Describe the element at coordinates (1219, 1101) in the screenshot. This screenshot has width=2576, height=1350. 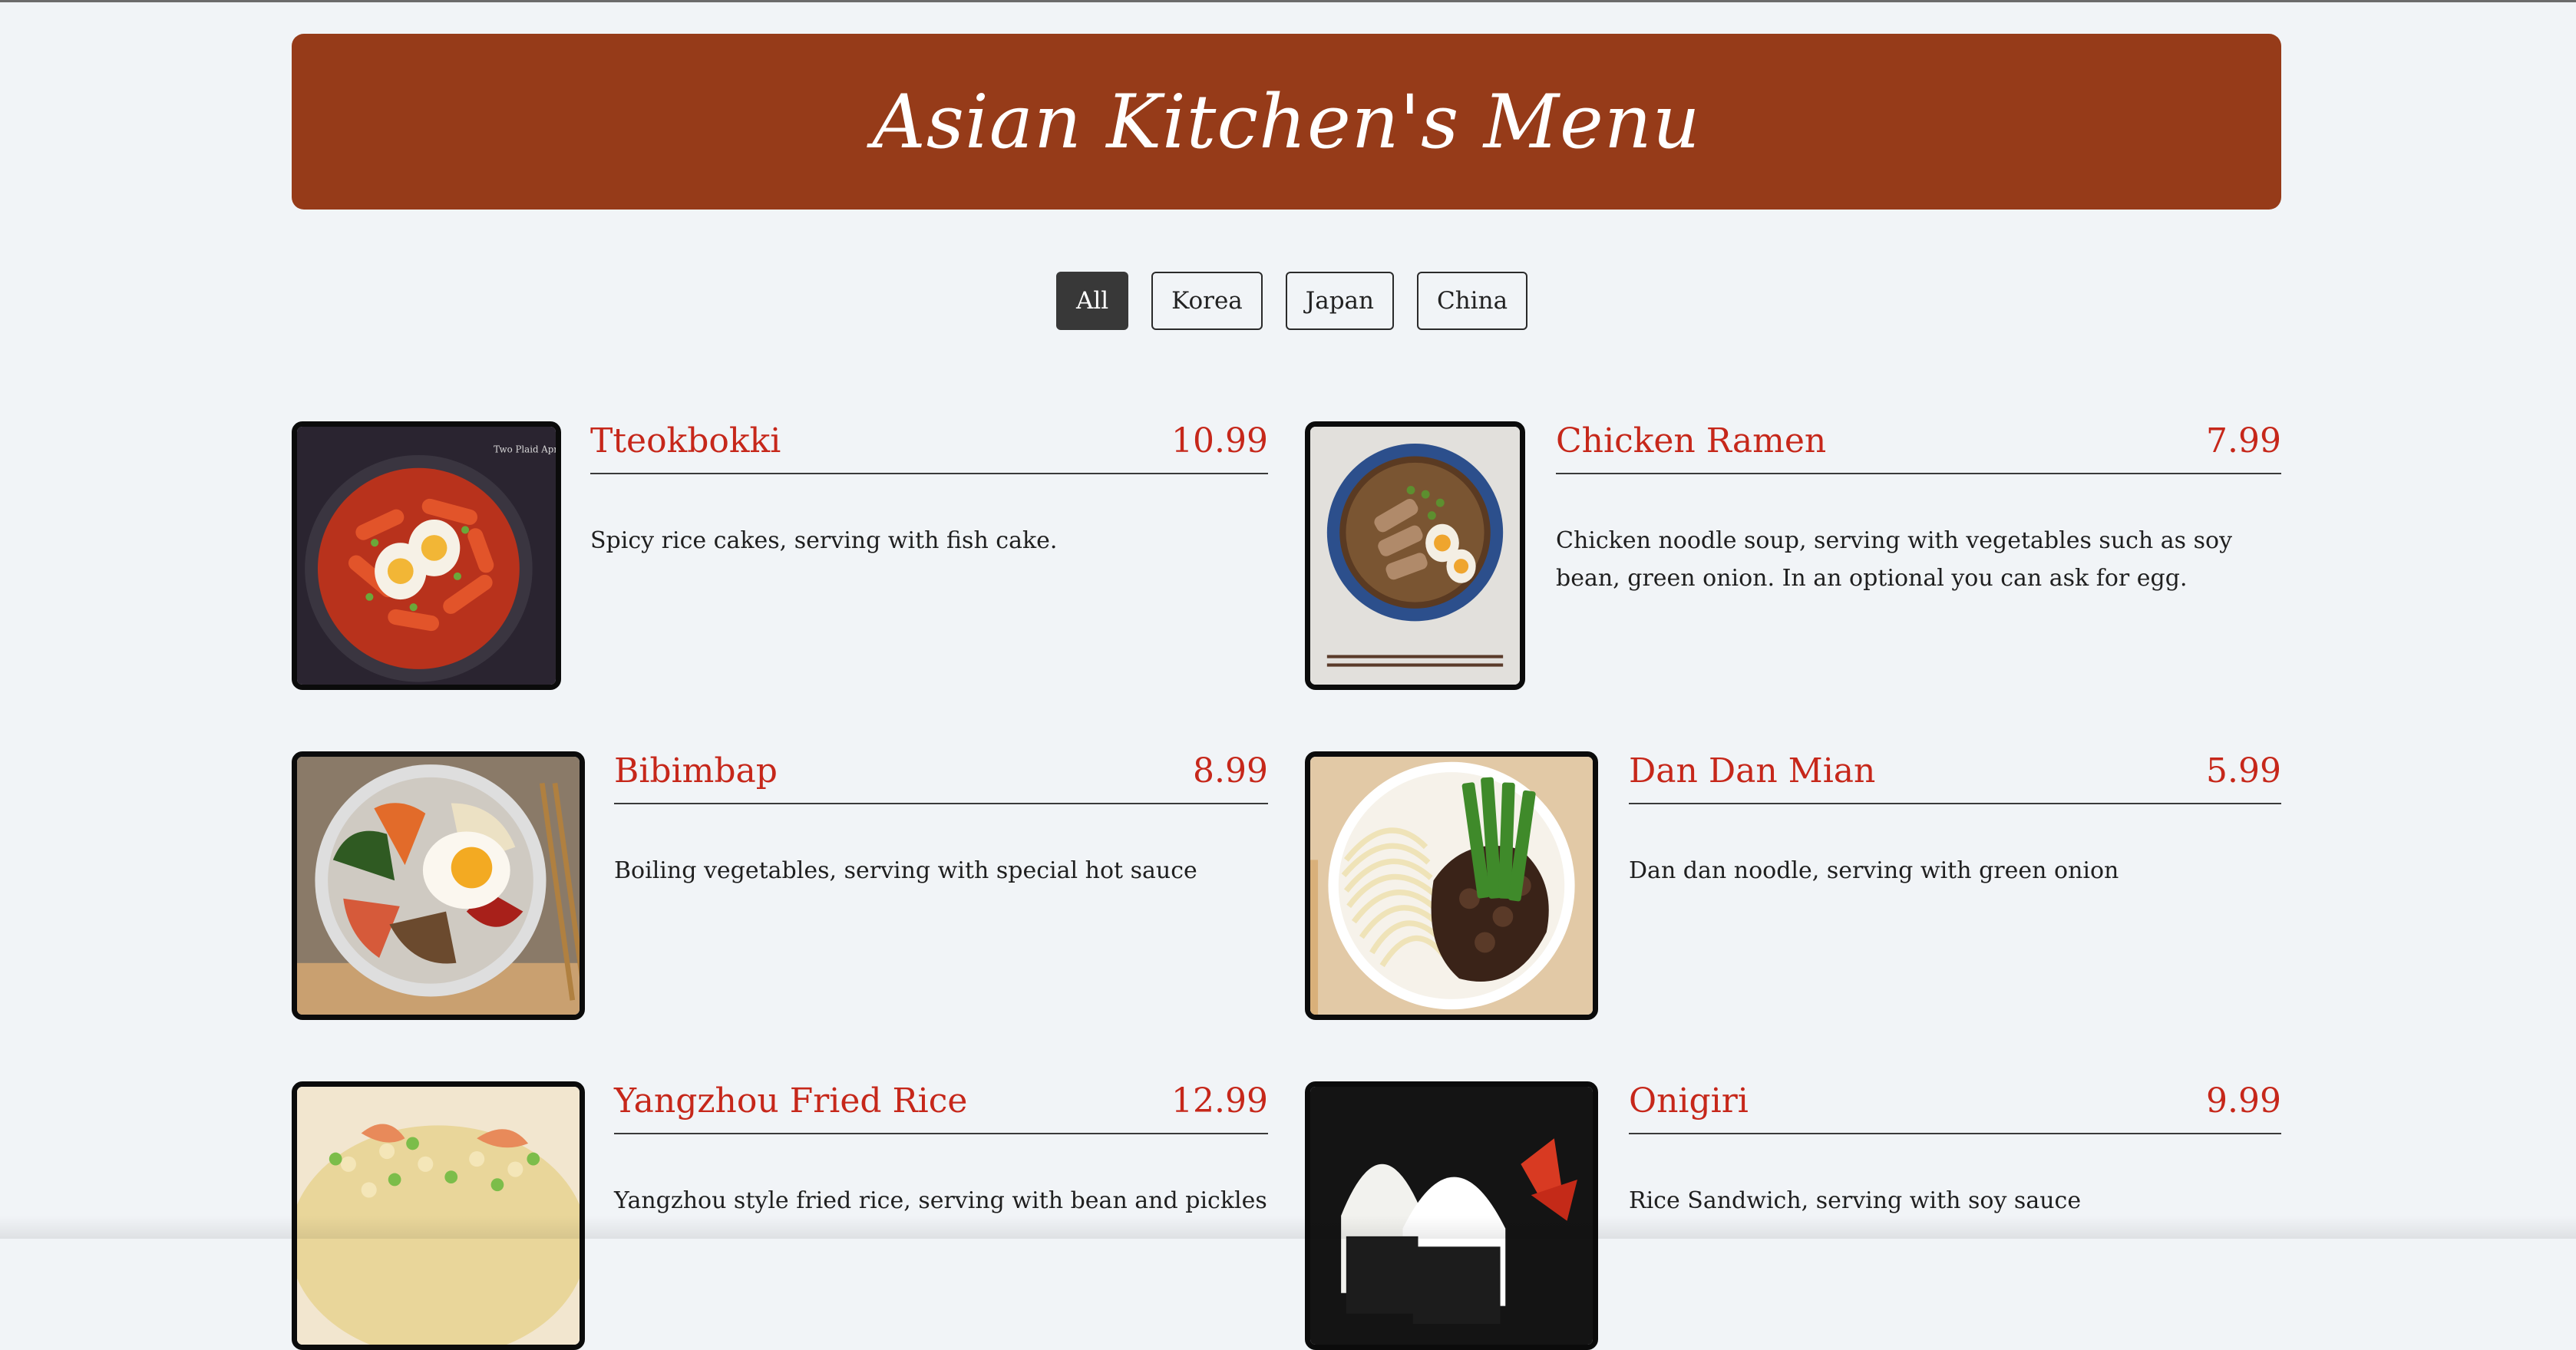
I see `menu-item-price: 12.99` at that location.